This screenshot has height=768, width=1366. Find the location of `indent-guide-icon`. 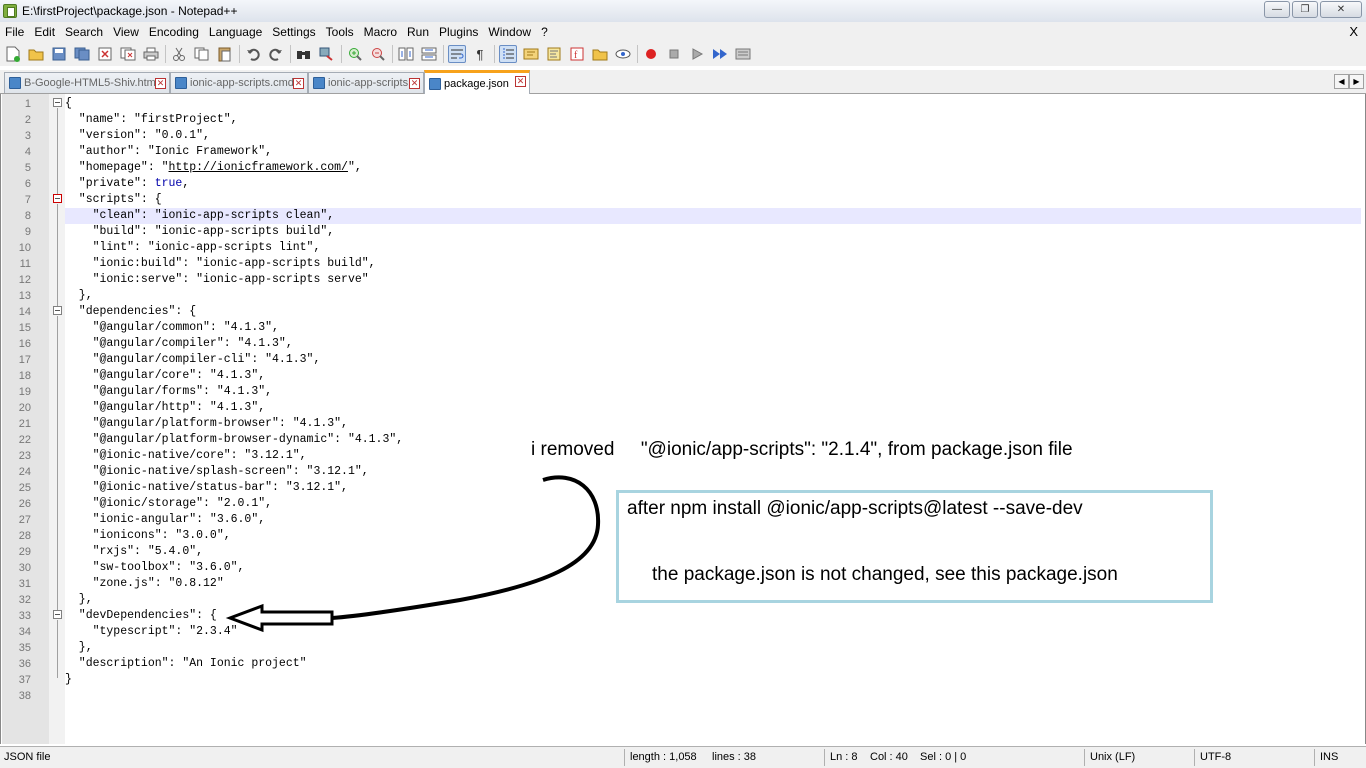

indent-guide-icon is located at coordinates (508, 54).